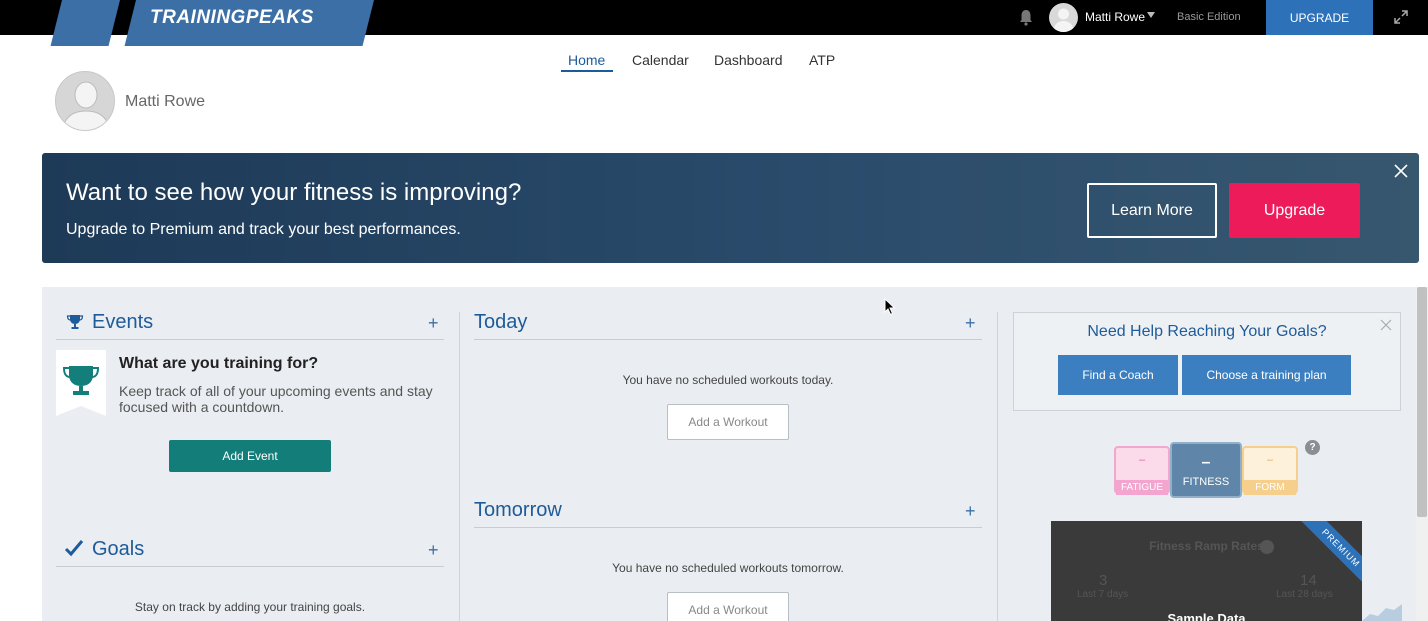 This screenshot has height=621, width=1428. What do you see at coordinates (501, 322) in the screenshot?
I see `today-title: Today` at bounding box center [501, 322].